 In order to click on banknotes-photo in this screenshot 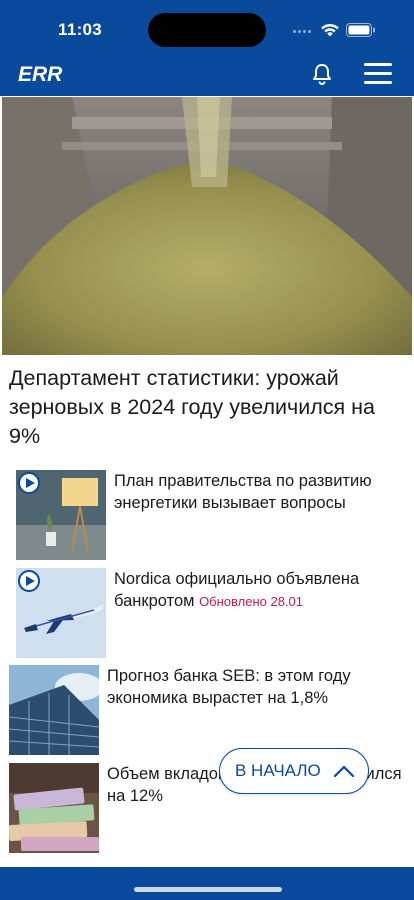, I will do `click(54, 808)`.